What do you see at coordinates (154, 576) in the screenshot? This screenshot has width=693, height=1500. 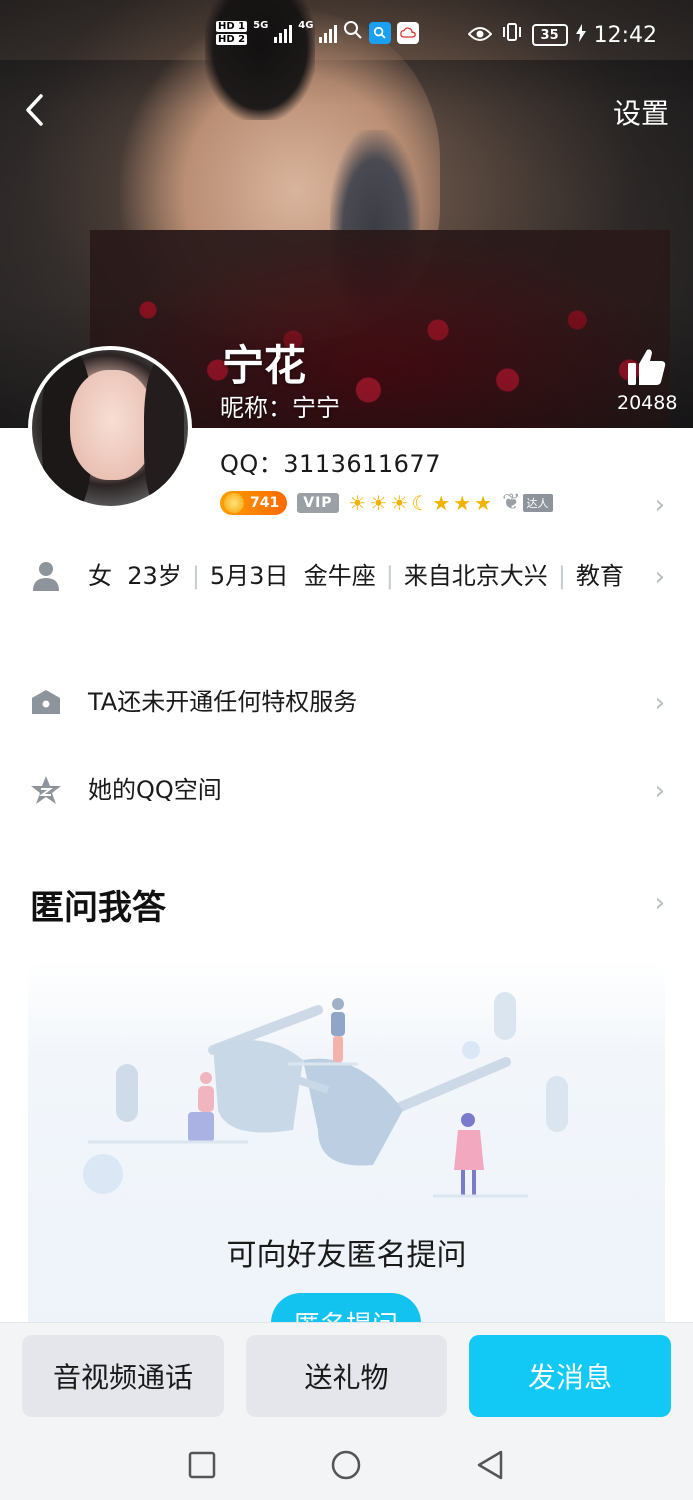 I see `age: 23岁` at bounding box center [154, 576].